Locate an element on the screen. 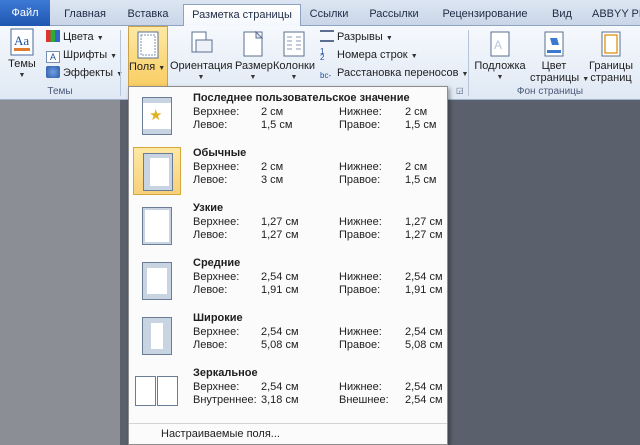 The image size is (640, 445). tab-home: Главная is located at coordinates (85, 15).